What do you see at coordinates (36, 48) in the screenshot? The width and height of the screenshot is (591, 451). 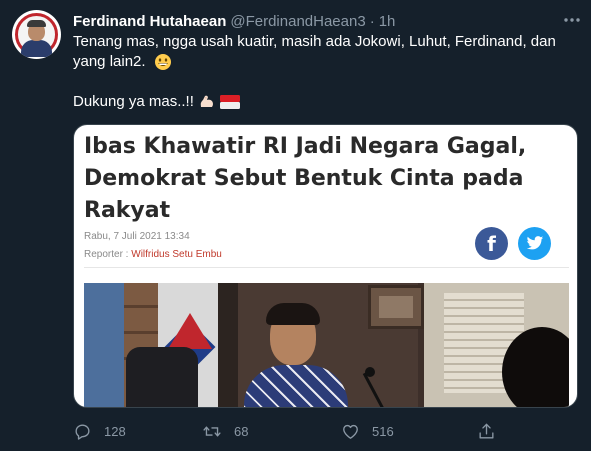 I see `avatar-shirt` at bounding box center [36, 48].